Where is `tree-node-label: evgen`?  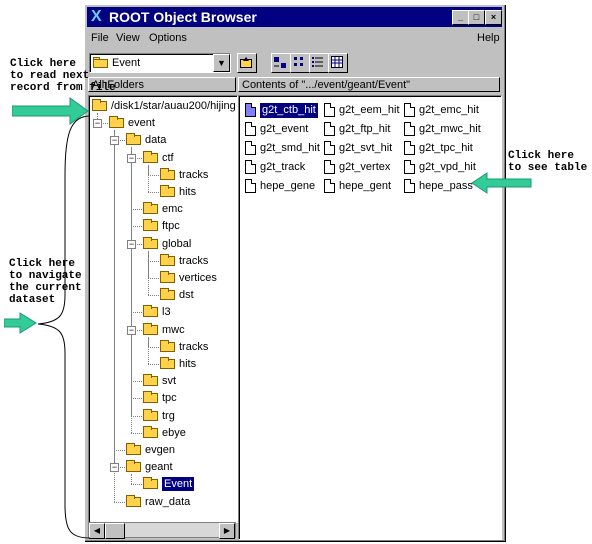 tree-node-label: evgen is located at coordinates (160, 450).